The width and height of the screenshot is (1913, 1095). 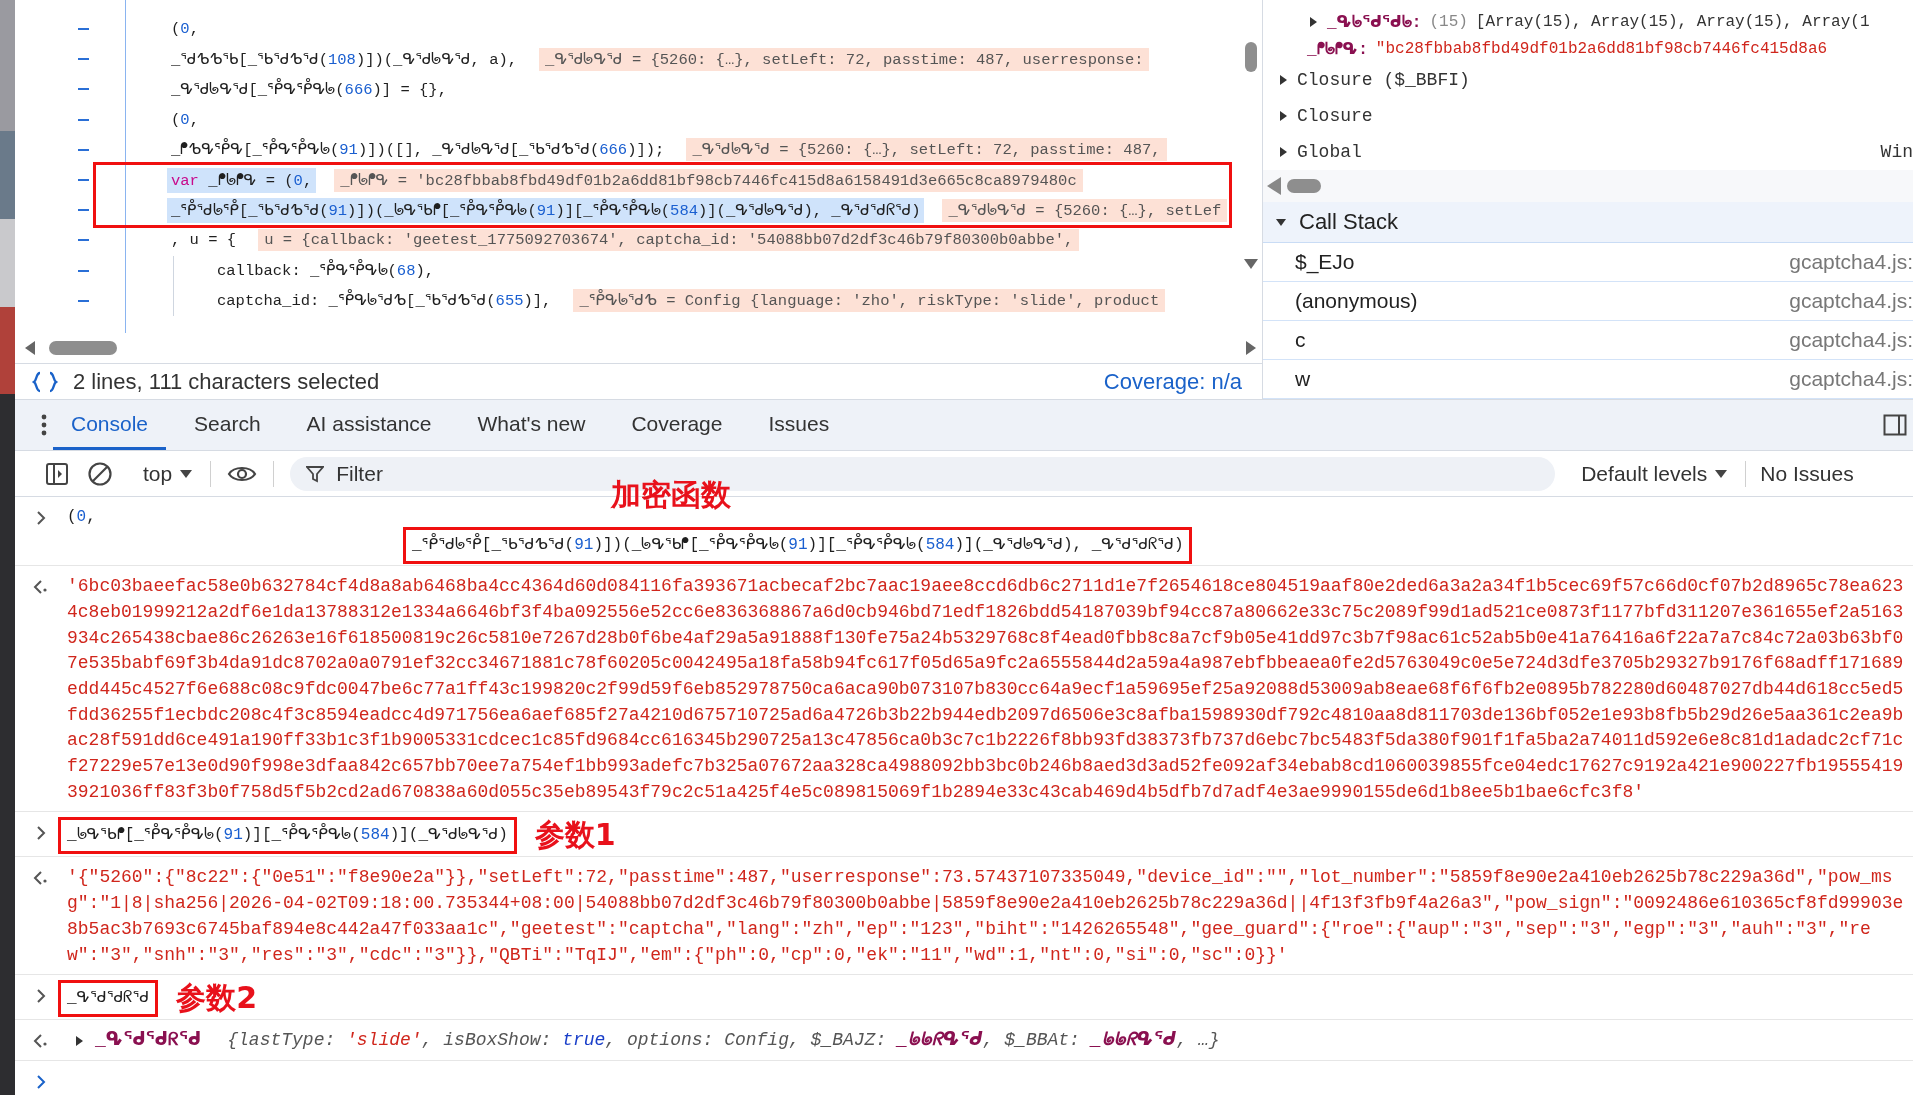 I want to click on inline-value: _ᕴᖁᖚᕴᖁ = {5260: {…}, setLeft: 72, passtime: 487,, so click(x=926, y=150).